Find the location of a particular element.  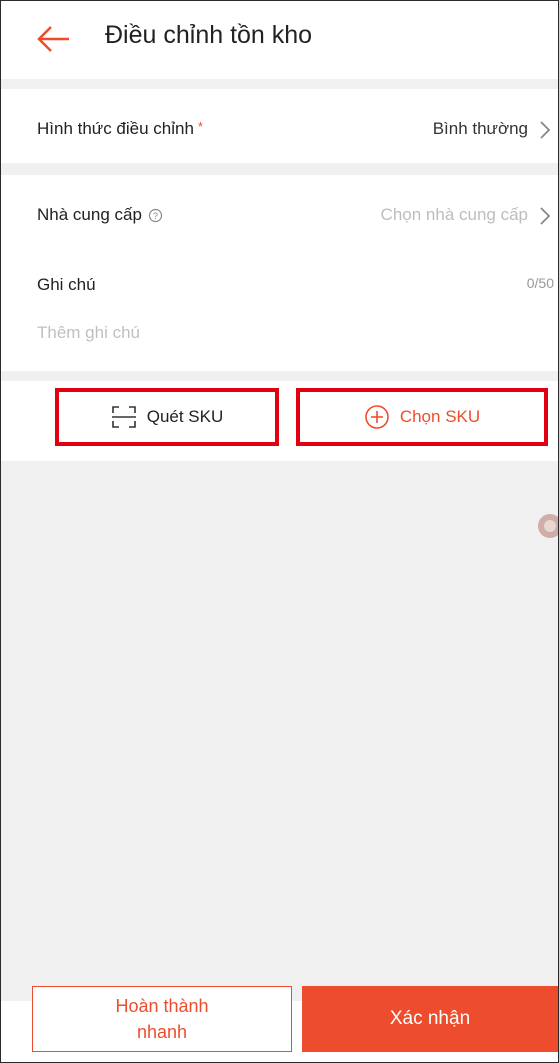

floating-assist-icon is located at coordinates (548, 526).